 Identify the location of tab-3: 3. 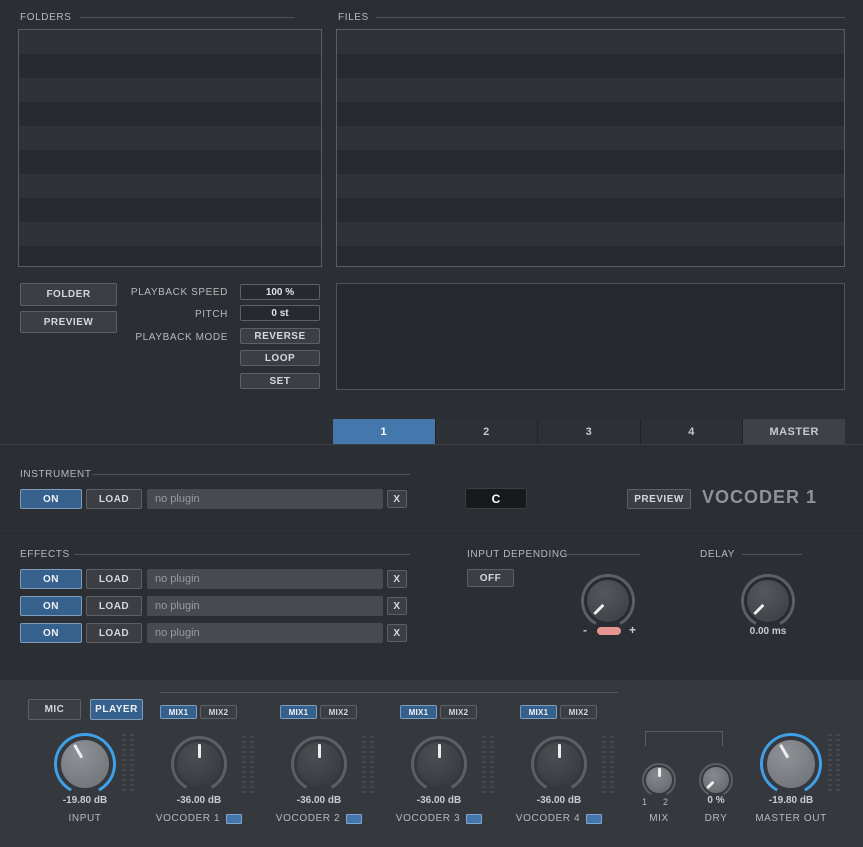
(589, 431).